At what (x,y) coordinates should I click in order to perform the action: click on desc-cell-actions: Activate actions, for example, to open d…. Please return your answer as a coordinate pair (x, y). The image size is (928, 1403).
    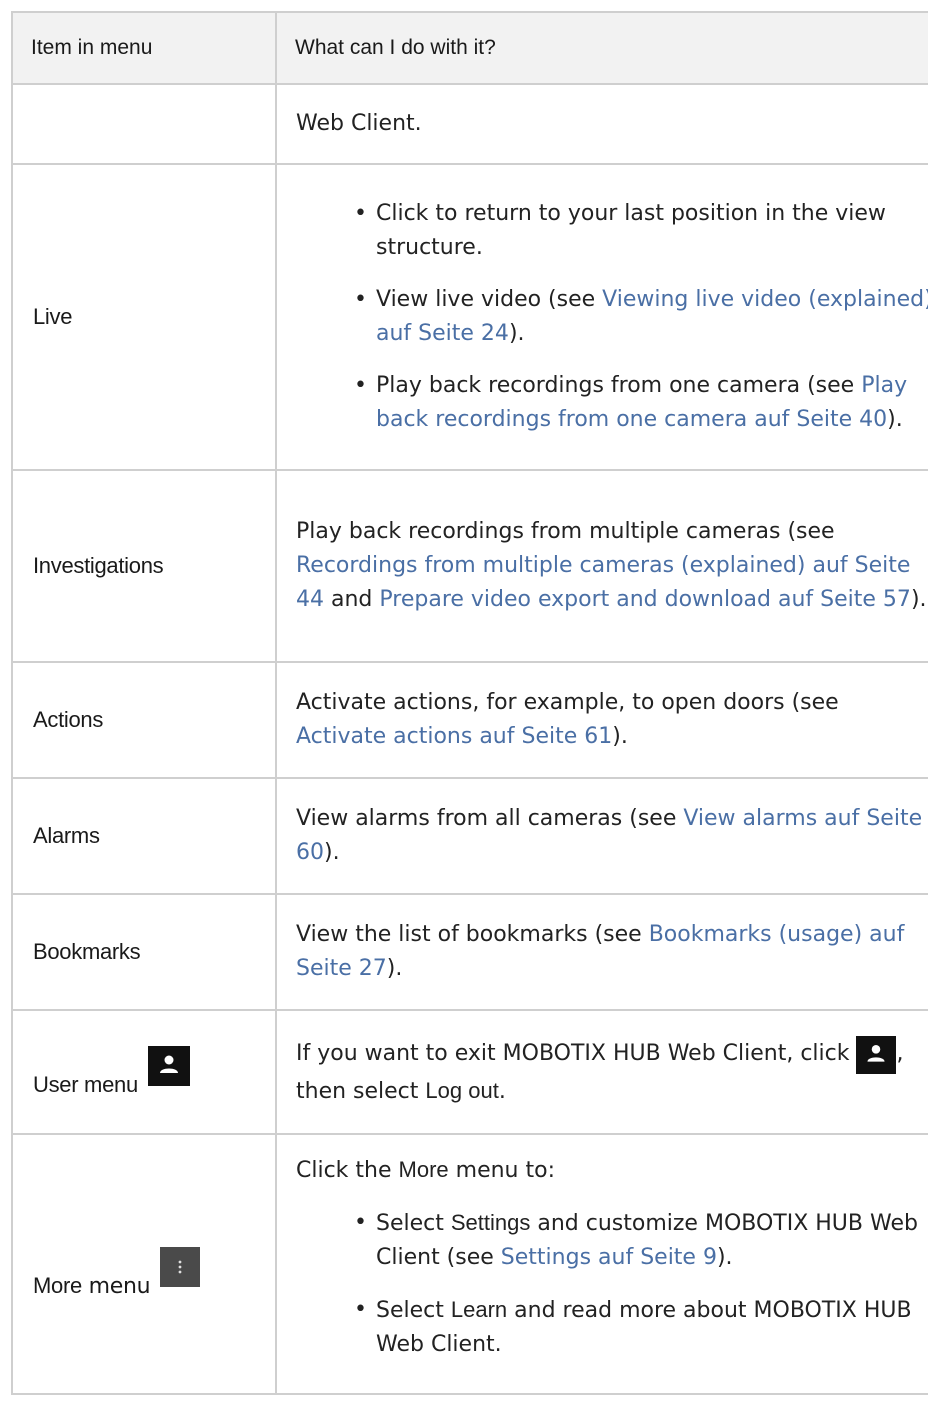
    Looking at the image, I should click on (601, 720).